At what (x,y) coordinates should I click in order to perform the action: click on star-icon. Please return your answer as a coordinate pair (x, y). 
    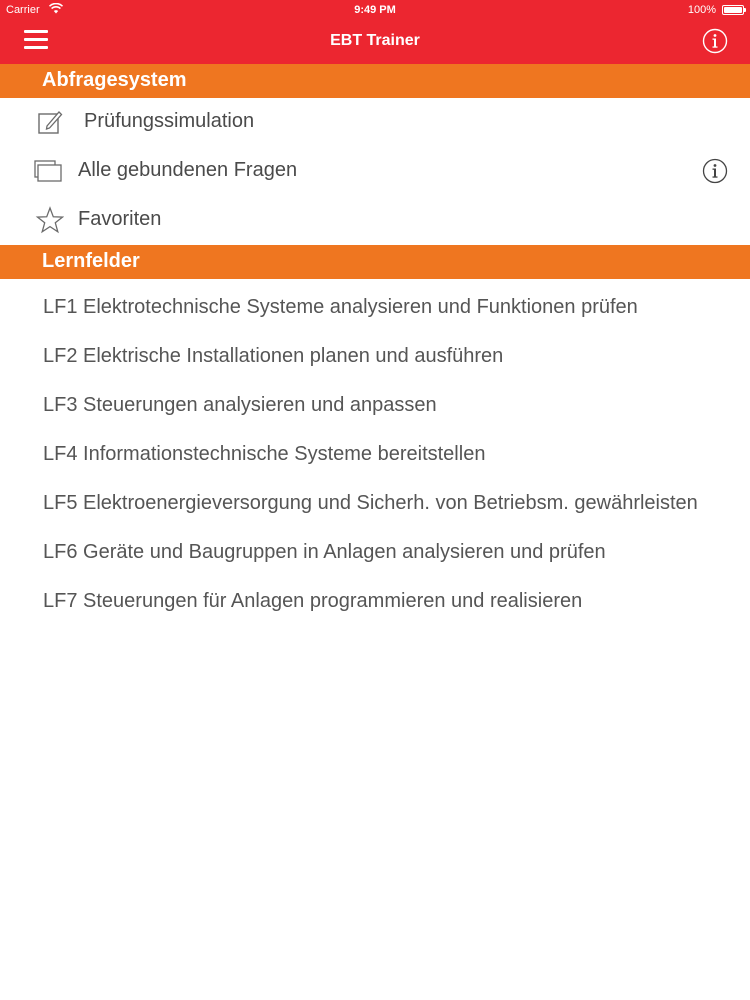
    Looking at the image, I should click on (49, 220).